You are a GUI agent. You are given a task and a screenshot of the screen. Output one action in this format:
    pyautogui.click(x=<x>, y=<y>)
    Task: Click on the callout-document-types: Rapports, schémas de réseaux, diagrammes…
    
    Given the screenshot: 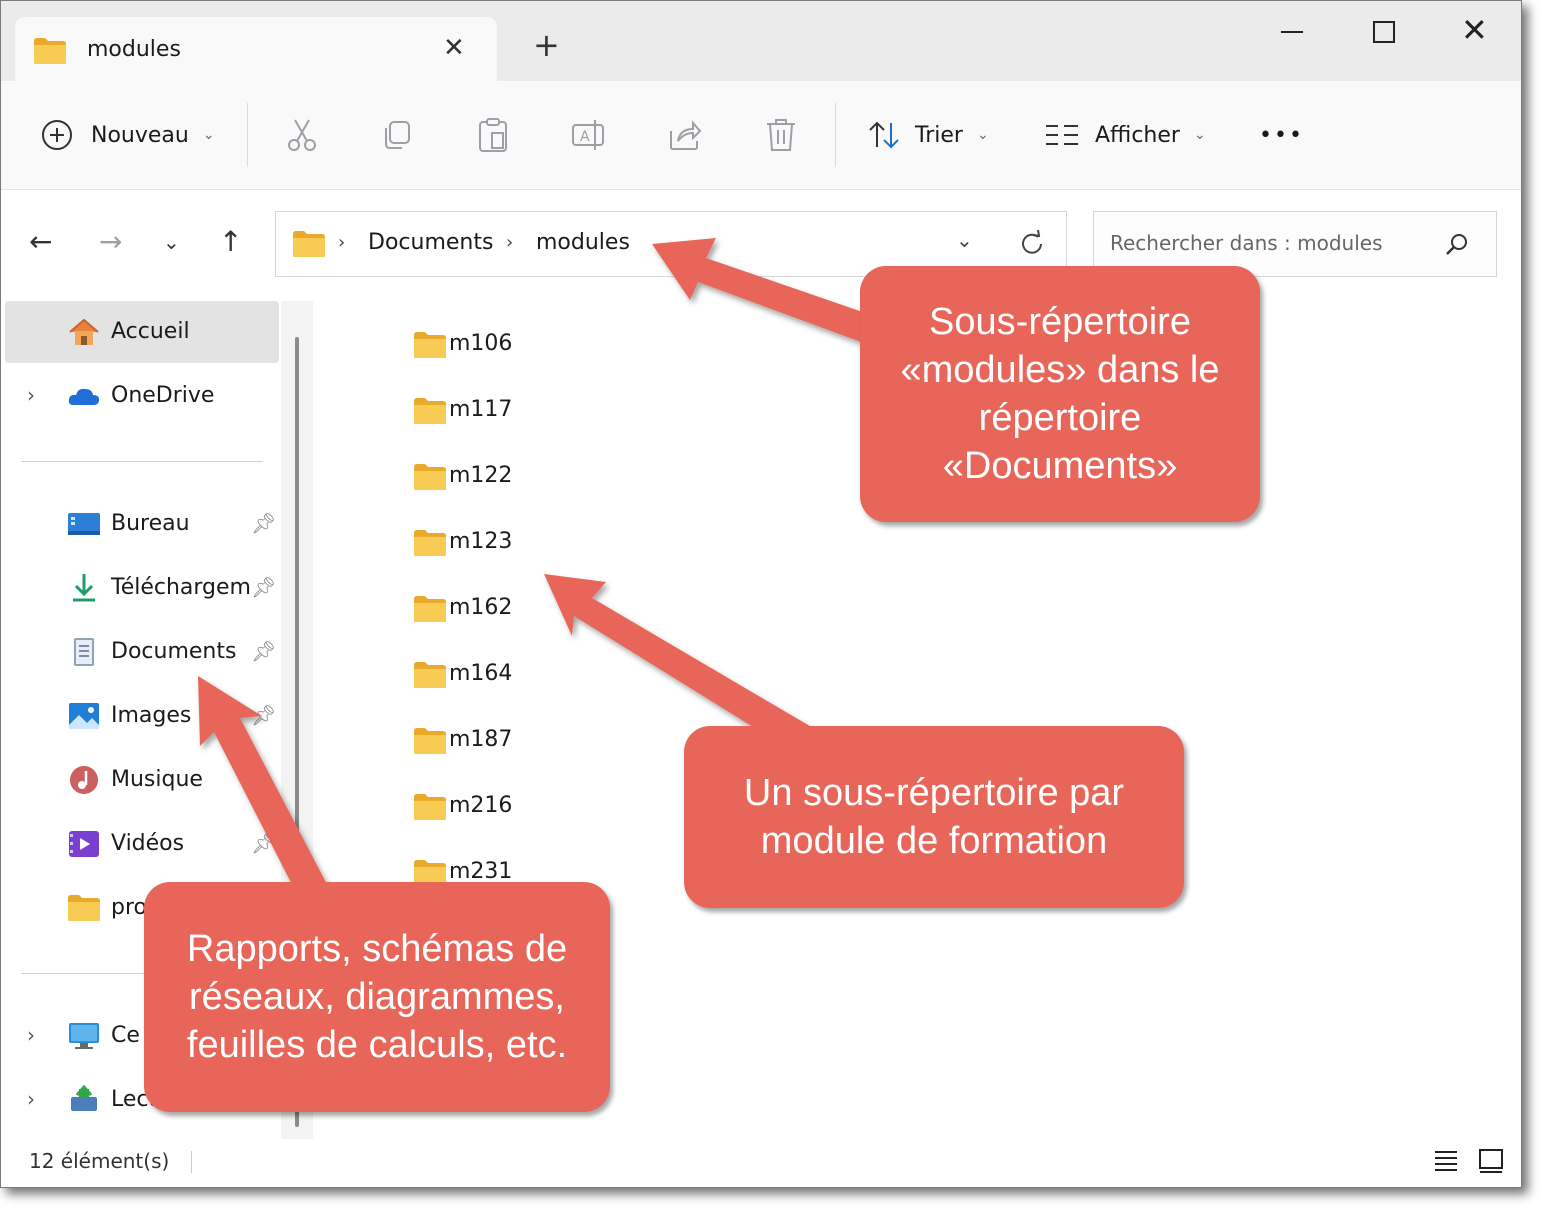 What is the action you would take?
    pyautogui.click(x=377, y=997)
    